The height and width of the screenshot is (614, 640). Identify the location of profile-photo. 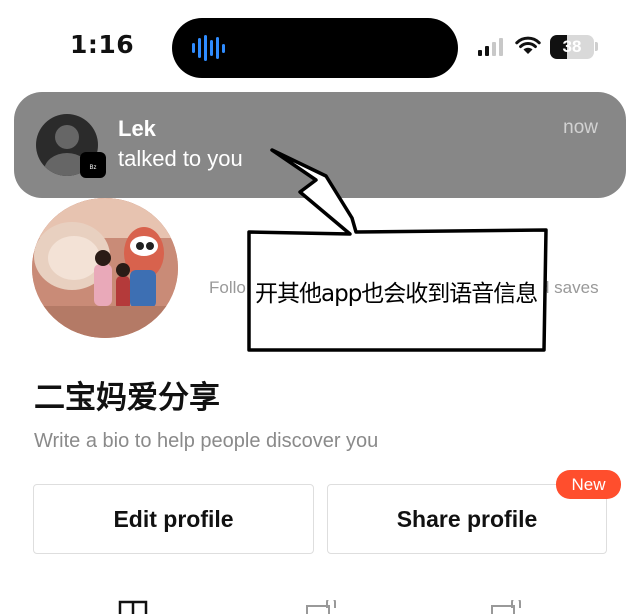
(105, 268).